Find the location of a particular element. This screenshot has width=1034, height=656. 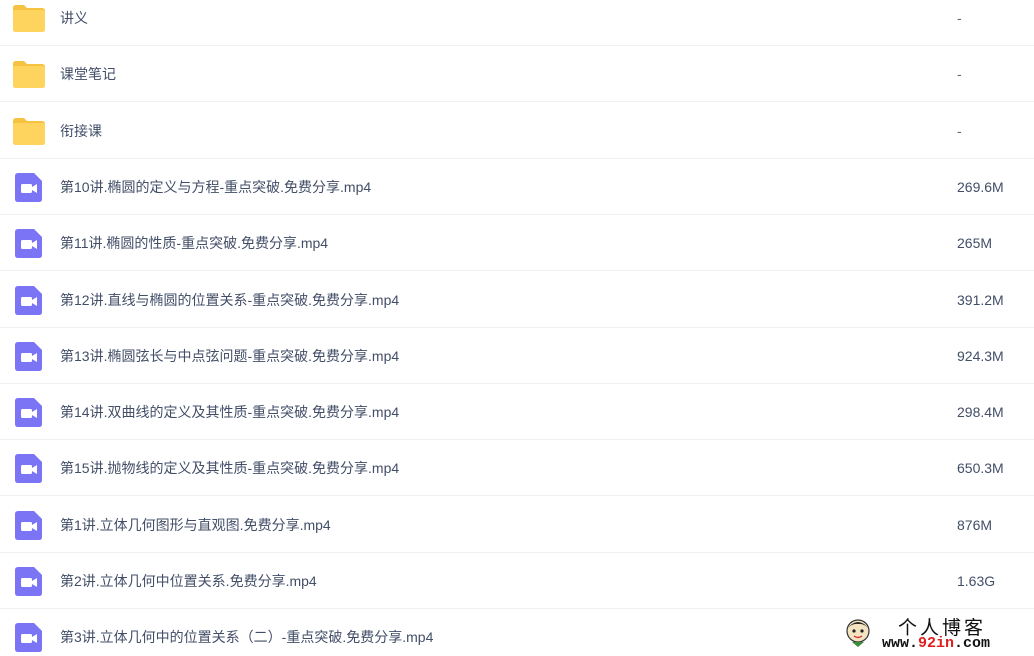

file-row: 第13讲.椭圆弦长与中点弦问题-重点突破.免费分享.mp4 924.3M is located at coordinates (517, 356).